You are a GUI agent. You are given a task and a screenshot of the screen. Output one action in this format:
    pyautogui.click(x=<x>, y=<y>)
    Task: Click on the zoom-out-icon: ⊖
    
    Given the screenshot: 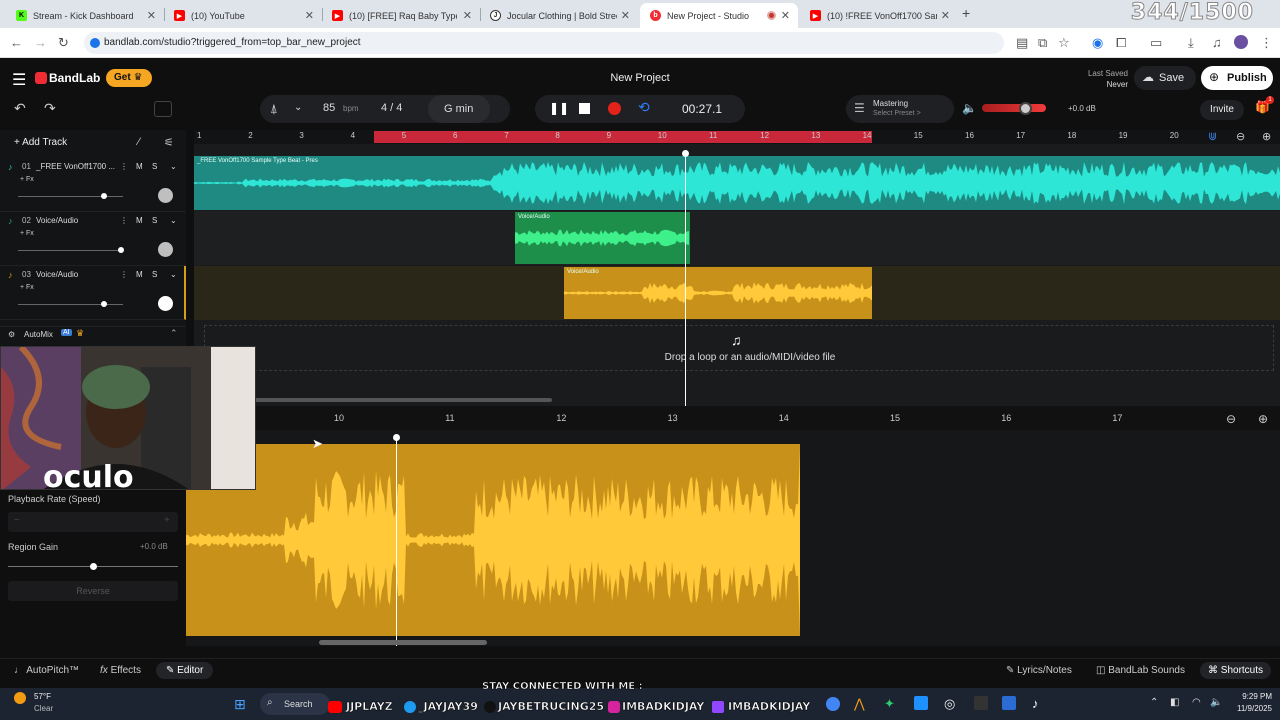 What is the action you would take?
    pyautogui.click(x=1231, y=419)
    